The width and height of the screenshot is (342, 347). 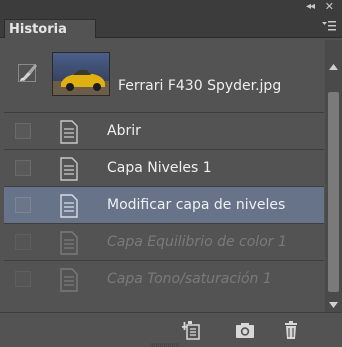 What do you see at coordinates (159, 168) in the screenshot?
I see `history-state-label: Capa Niveles 1` at bounding box center [159, 168].